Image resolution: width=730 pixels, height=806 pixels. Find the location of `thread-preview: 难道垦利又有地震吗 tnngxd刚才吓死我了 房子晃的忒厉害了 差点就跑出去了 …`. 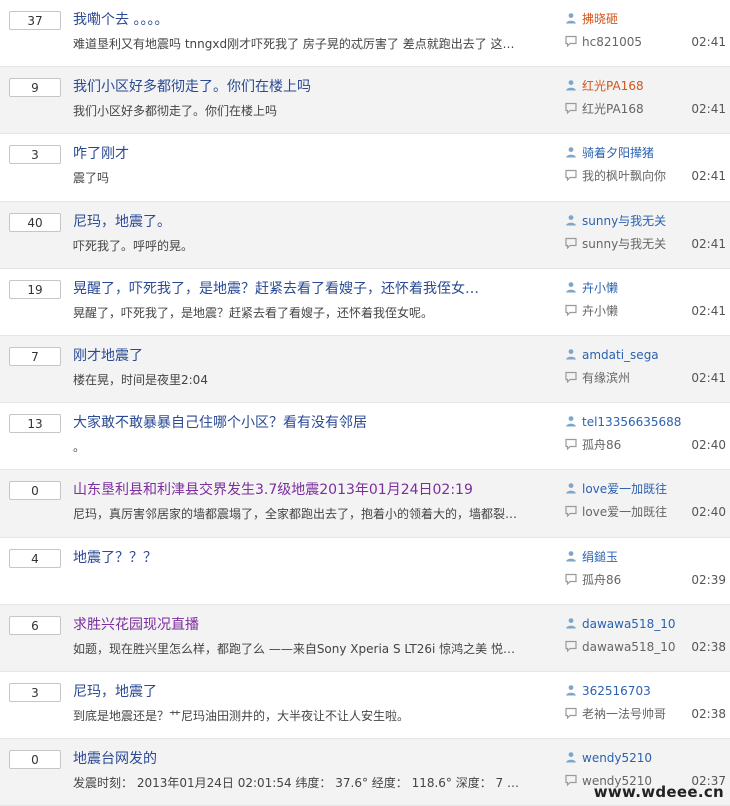

thread-preview: 难道垦利又有地震吗 tnngxd刚才吓死我了 房子晃的忒厉害了 差点就跑出去了 … is located at coordinates (296, 44).